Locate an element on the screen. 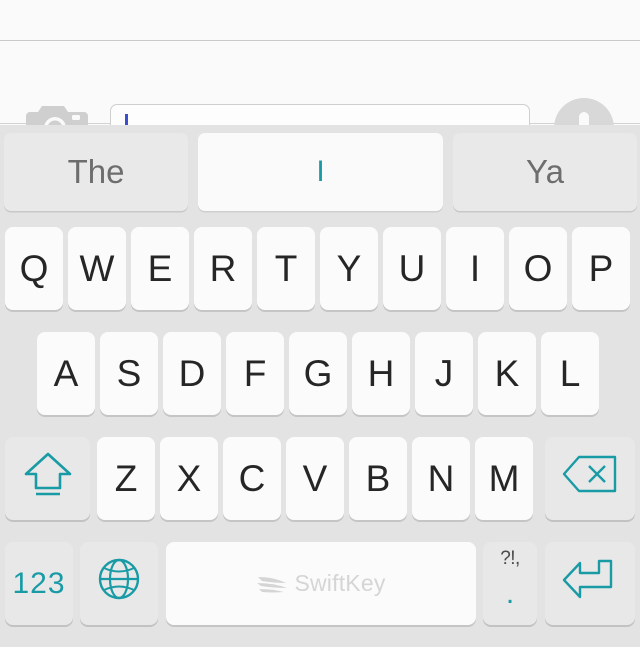 The height and width of the screenshot is (647, 640). key-j-label: J is located at coordinates (444, 373).